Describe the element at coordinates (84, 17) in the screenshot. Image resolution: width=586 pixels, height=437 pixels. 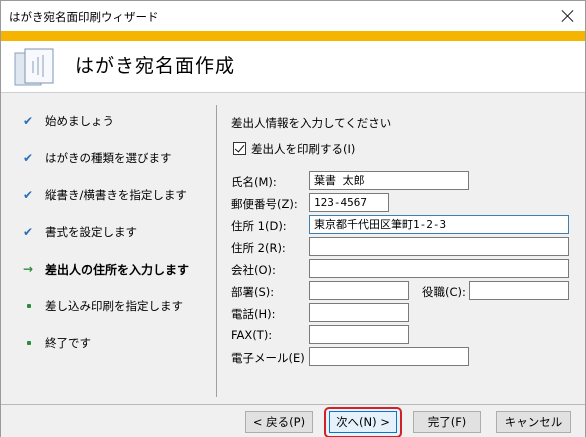
I see `window-title: はがき宛名面印刷ウィザード` at that location.